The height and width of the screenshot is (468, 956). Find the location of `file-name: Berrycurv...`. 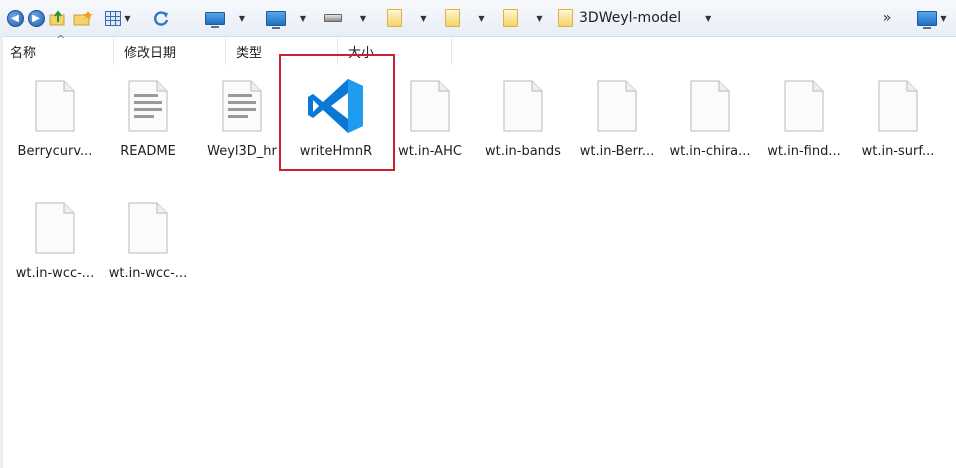

file-name: Berrycurv... is located at coordinates (55, 151).